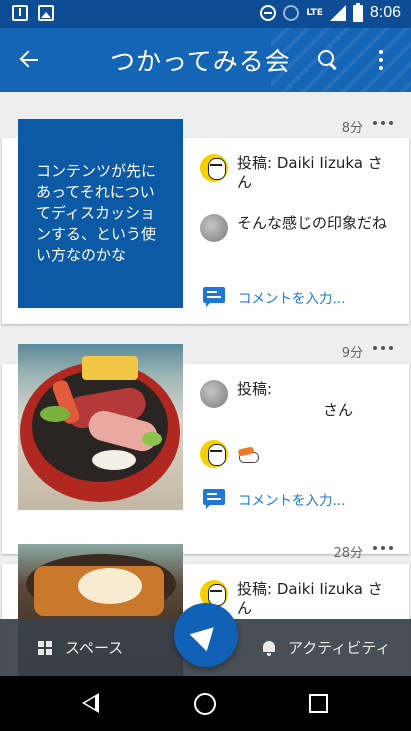  Describe the element at coordinates (269, 648) in the screenshot. I see `bell-icon` at that location.